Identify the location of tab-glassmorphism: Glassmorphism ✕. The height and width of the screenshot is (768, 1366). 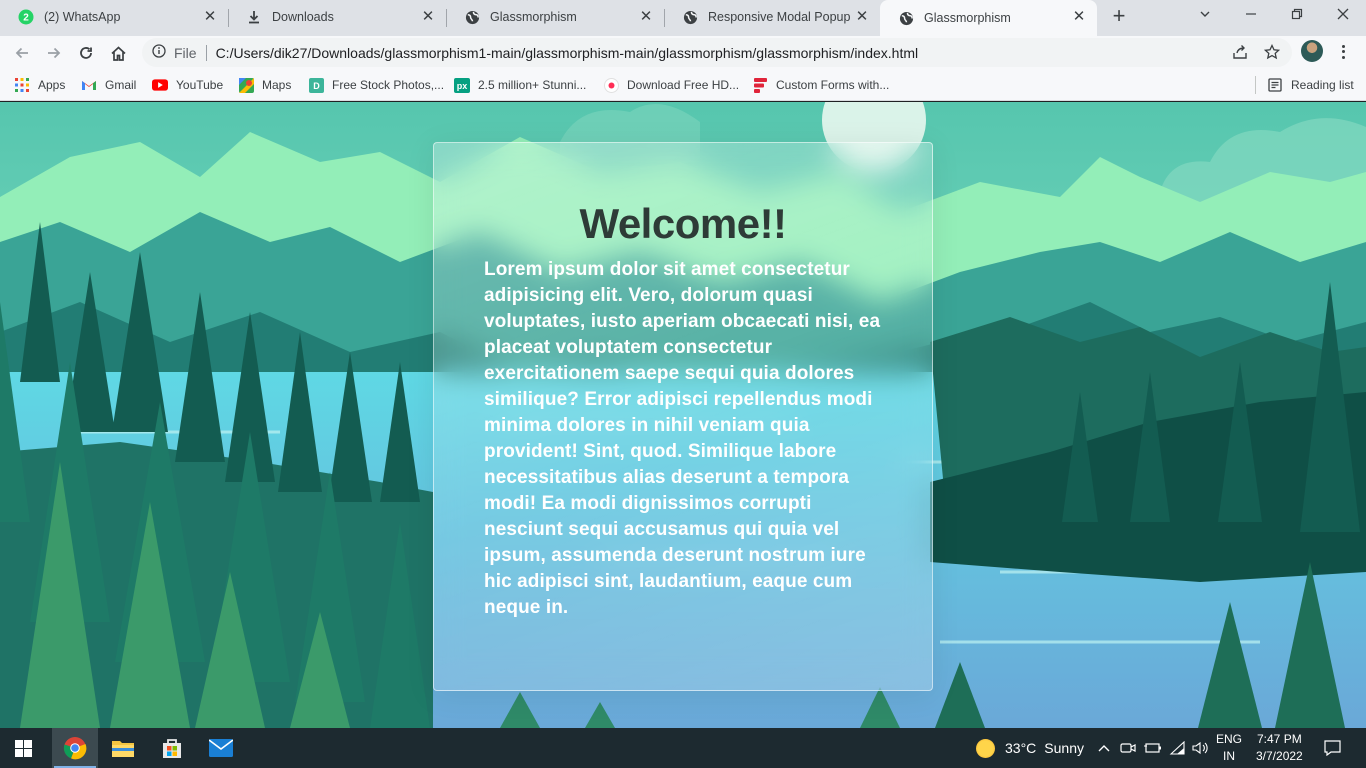
(555, 17).